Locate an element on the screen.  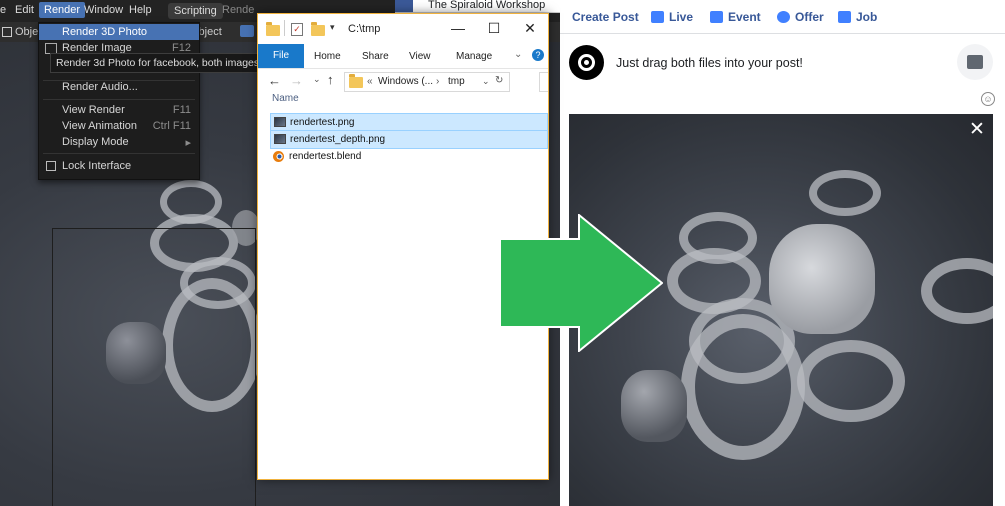
refresh-icon: ↻ is located at coordinates (499, 80).